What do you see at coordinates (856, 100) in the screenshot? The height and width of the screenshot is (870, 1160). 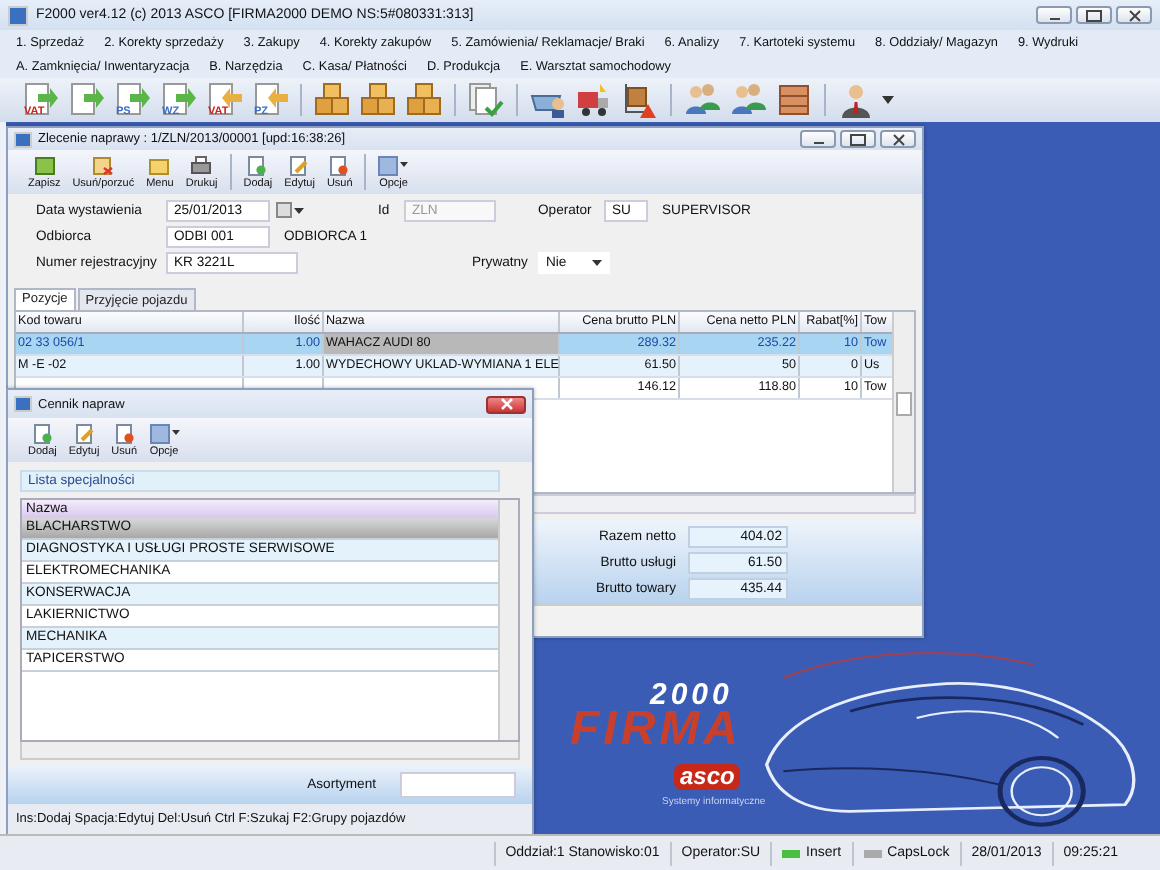 I see `person-icon` at bounding box center [856, 100].